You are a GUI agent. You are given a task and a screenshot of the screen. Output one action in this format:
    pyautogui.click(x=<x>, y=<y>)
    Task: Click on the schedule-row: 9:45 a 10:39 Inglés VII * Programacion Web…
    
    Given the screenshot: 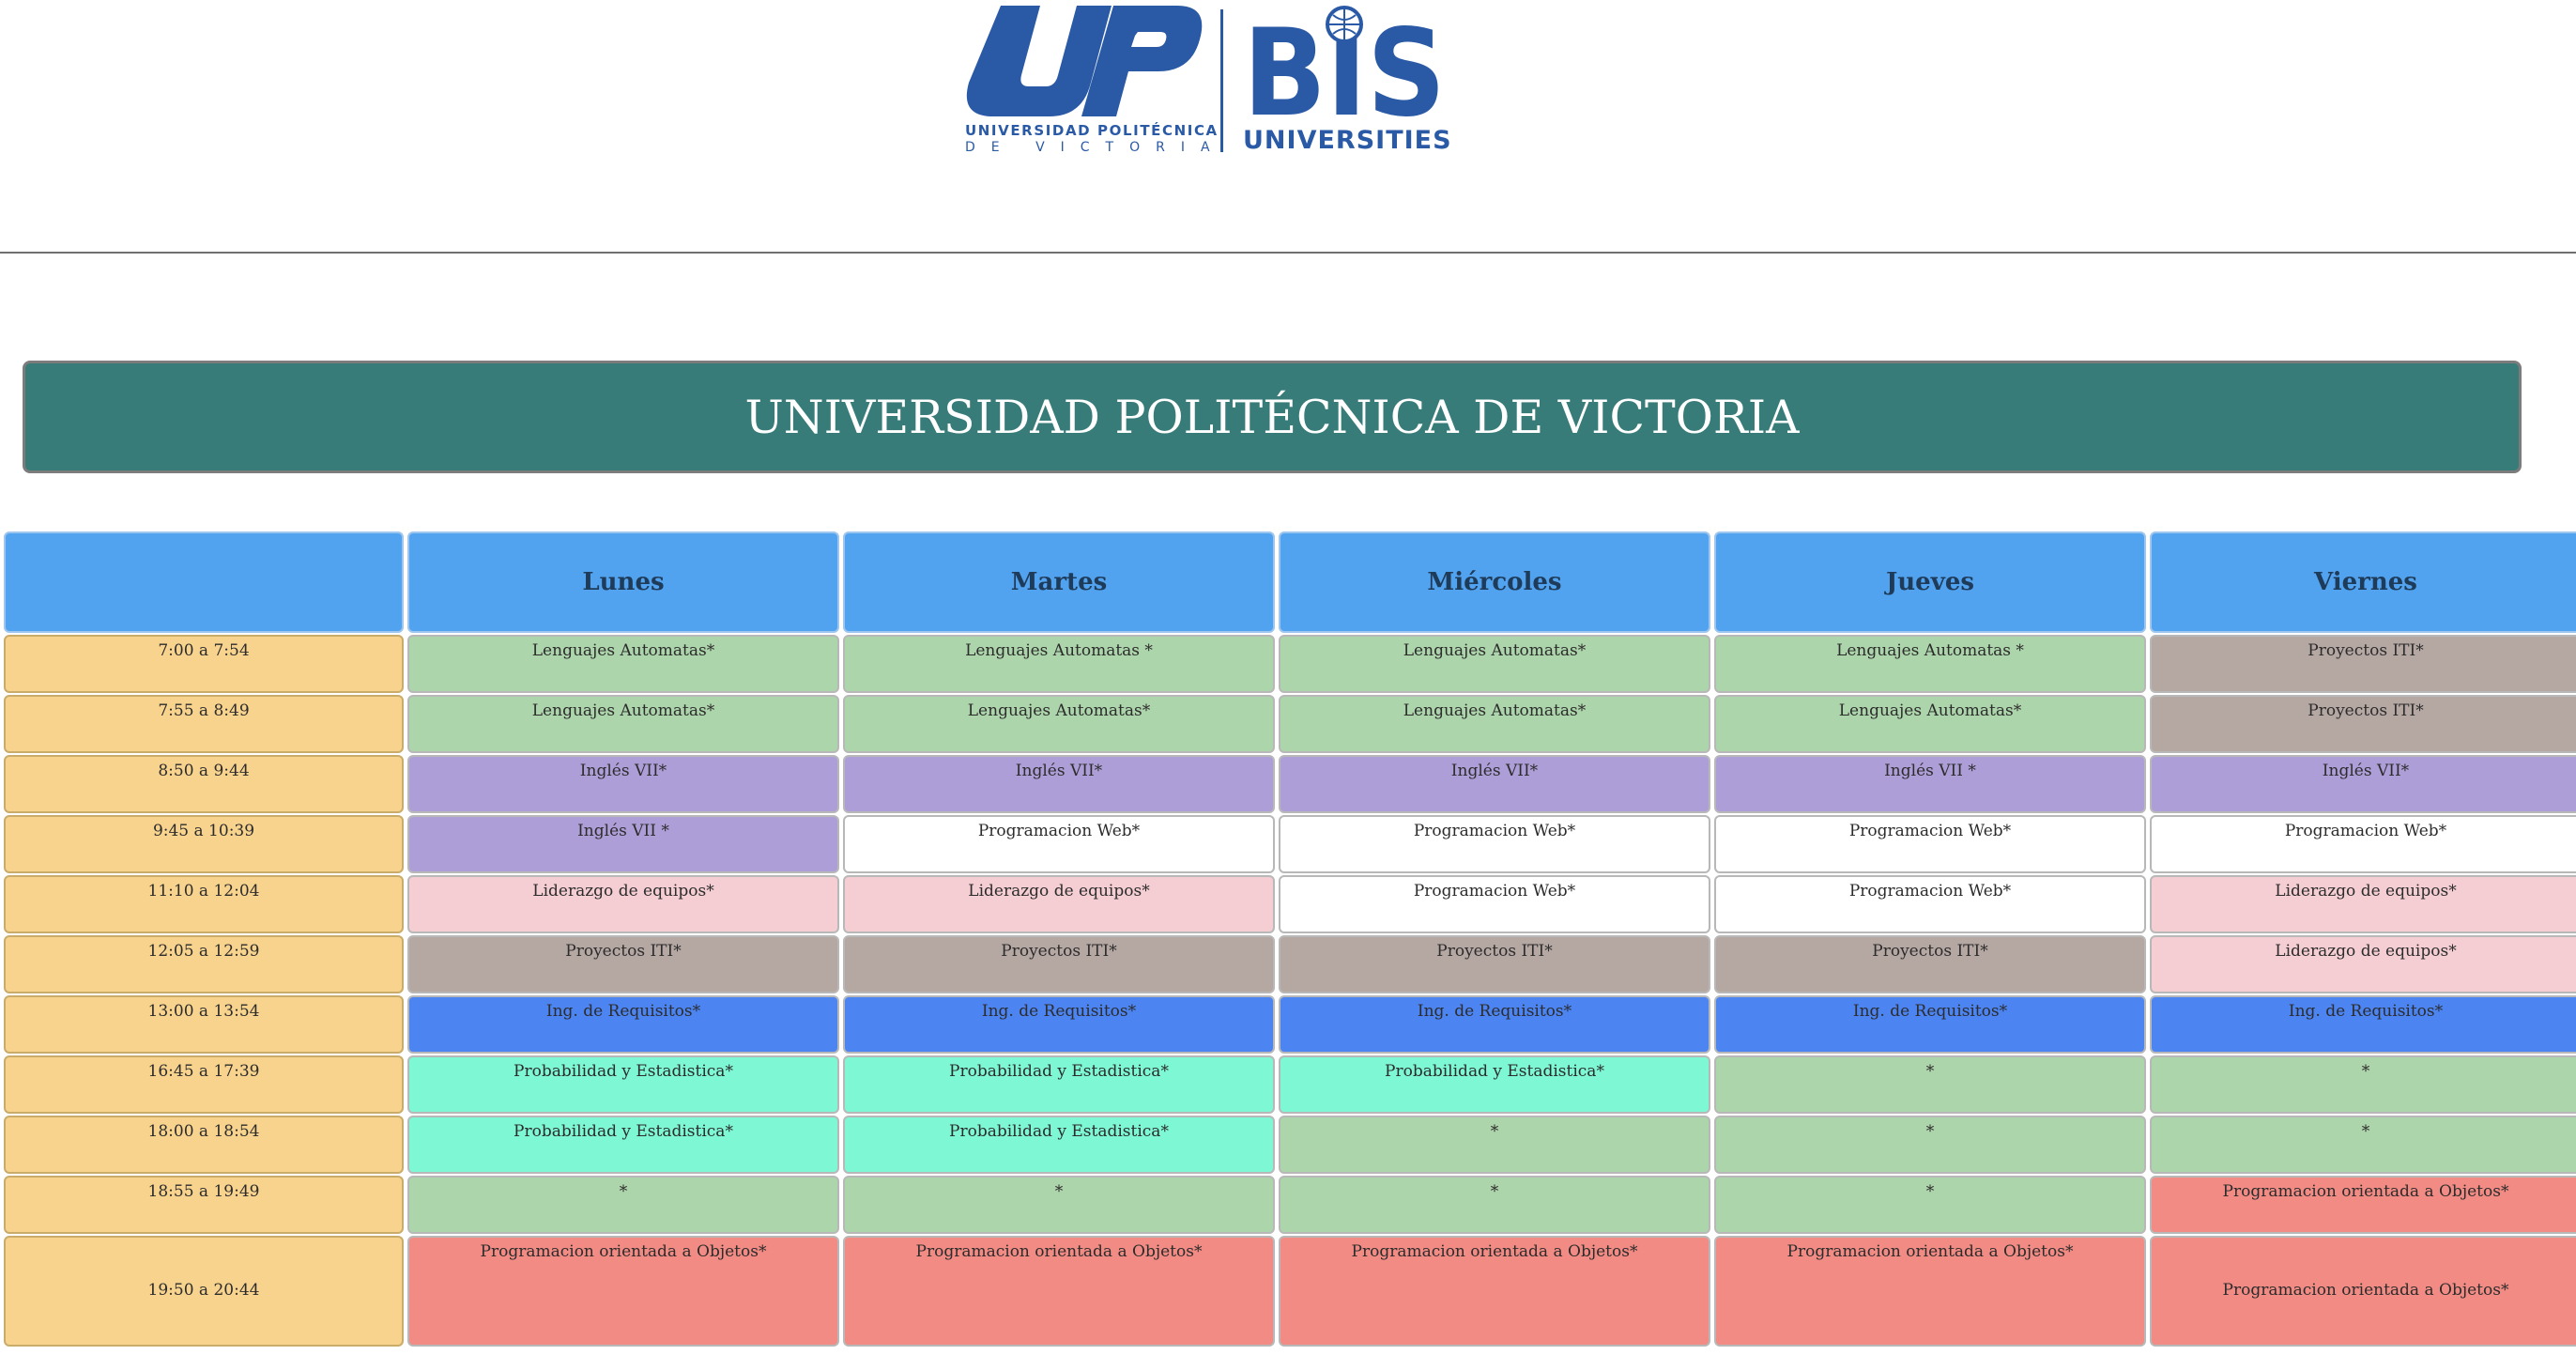 What is the action you would take?
    pyautogui.click(x=1290, y=844)
    